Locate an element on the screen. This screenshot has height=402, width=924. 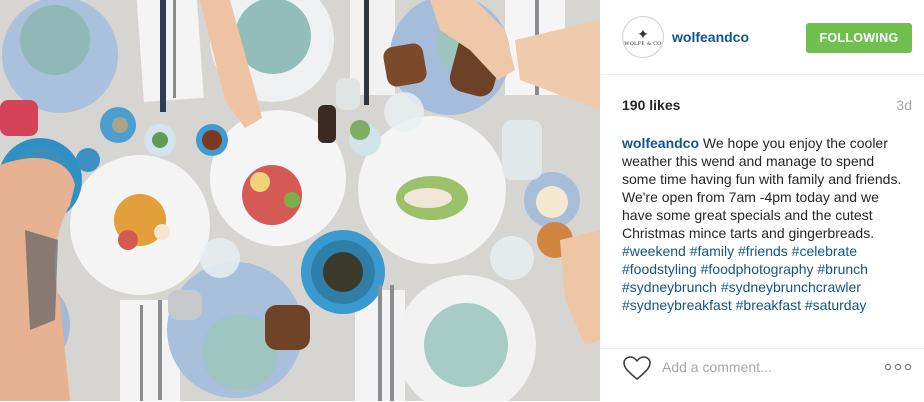
fox-logo-icon: ✦ is located at coordinates (643, 34).